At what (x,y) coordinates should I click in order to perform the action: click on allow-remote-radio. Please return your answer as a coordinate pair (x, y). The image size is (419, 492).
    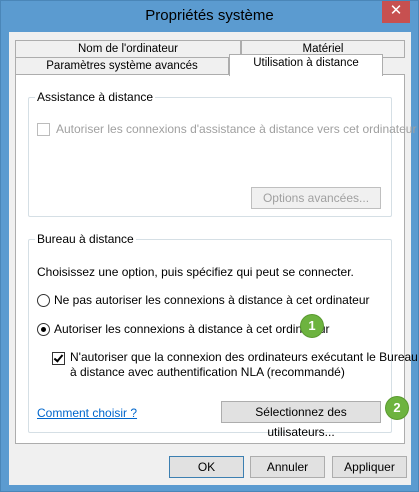
    Looking at the image, I should click on (43, 329).